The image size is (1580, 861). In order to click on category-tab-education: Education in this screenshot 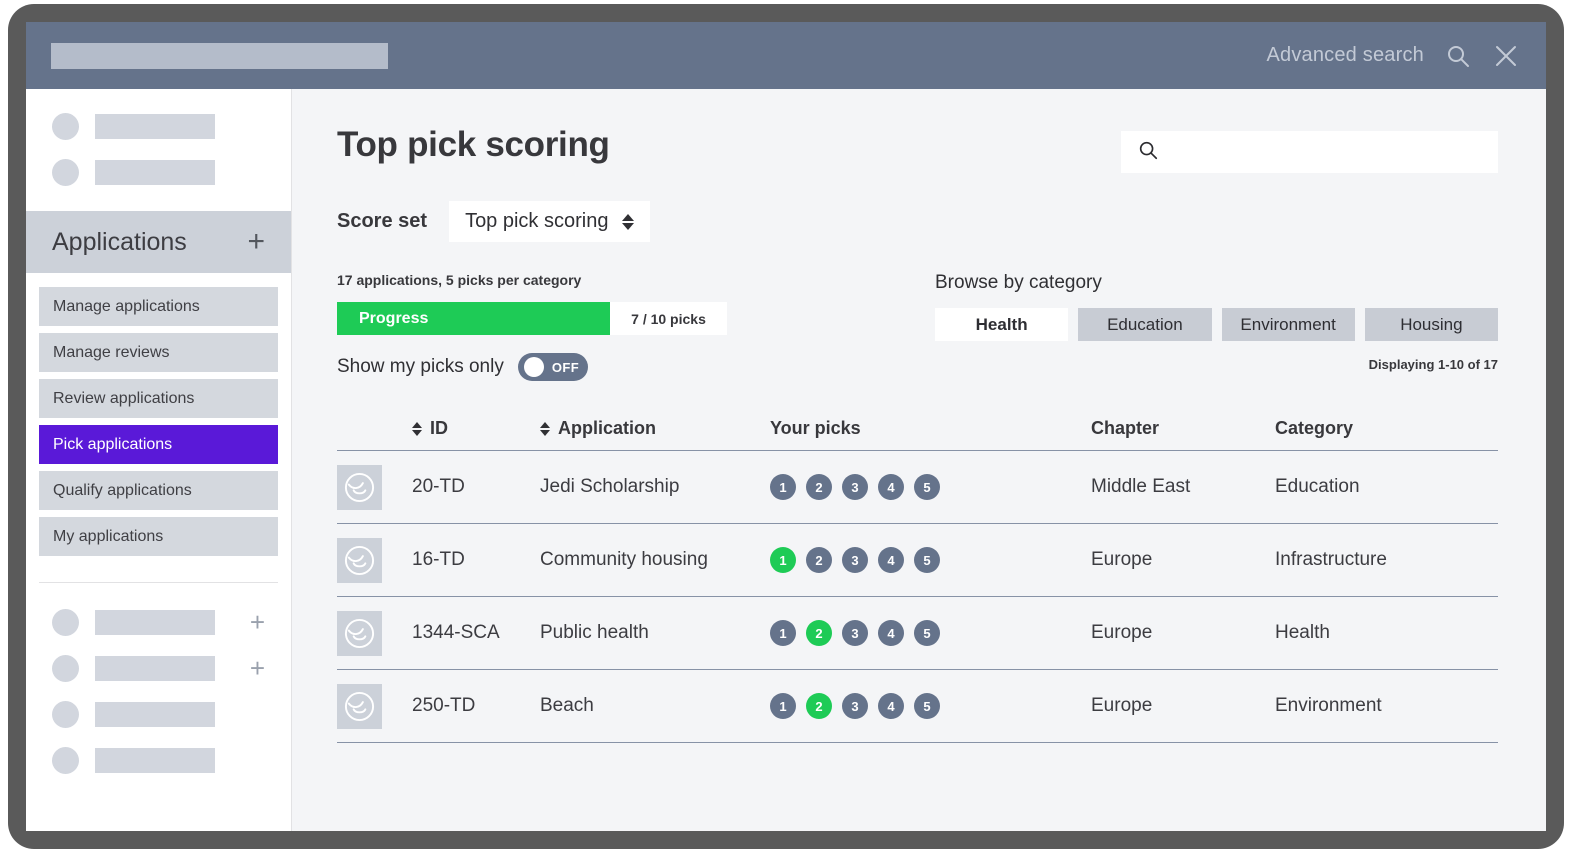, I will do `click(1145, 324)`.